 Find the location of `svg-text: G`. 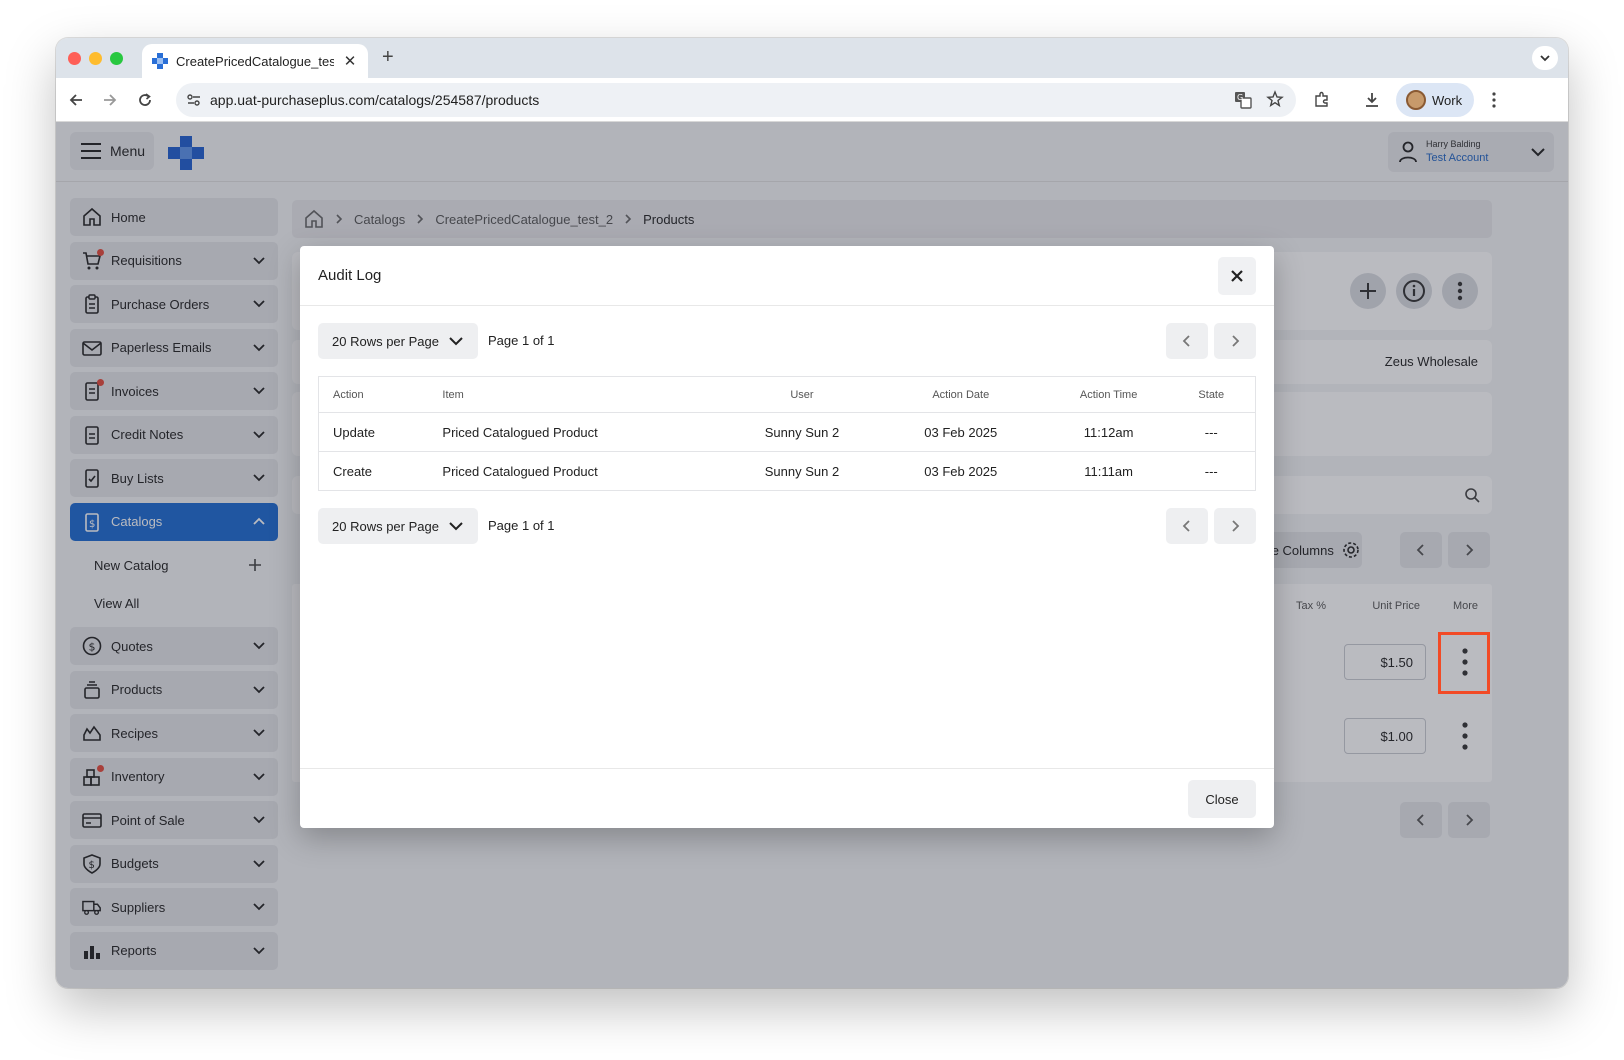

svg-text: G is located at coordinates (1240, 97).